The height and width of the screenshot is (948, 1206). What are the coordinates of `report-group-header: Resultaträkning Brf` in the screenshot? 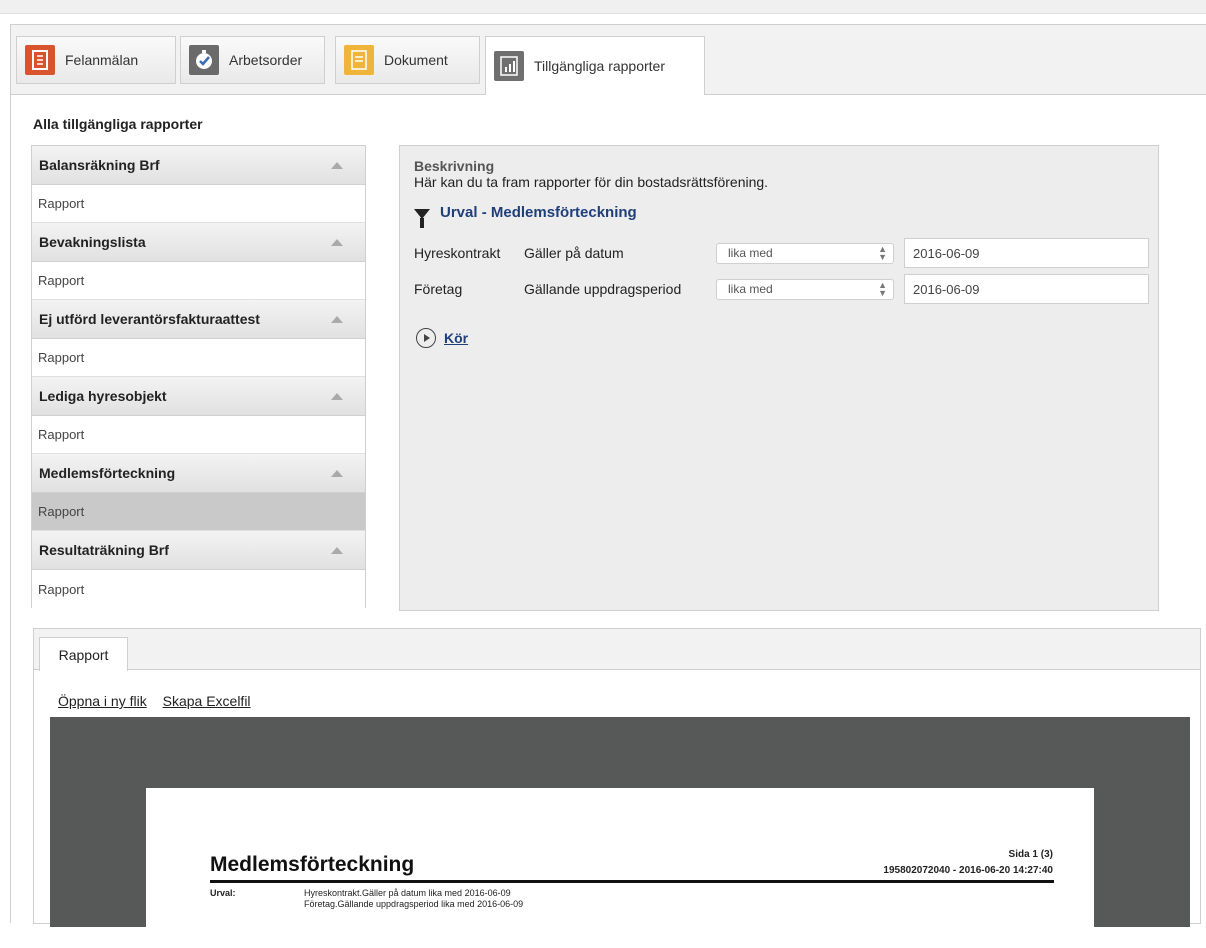 It's located at (198, 550).